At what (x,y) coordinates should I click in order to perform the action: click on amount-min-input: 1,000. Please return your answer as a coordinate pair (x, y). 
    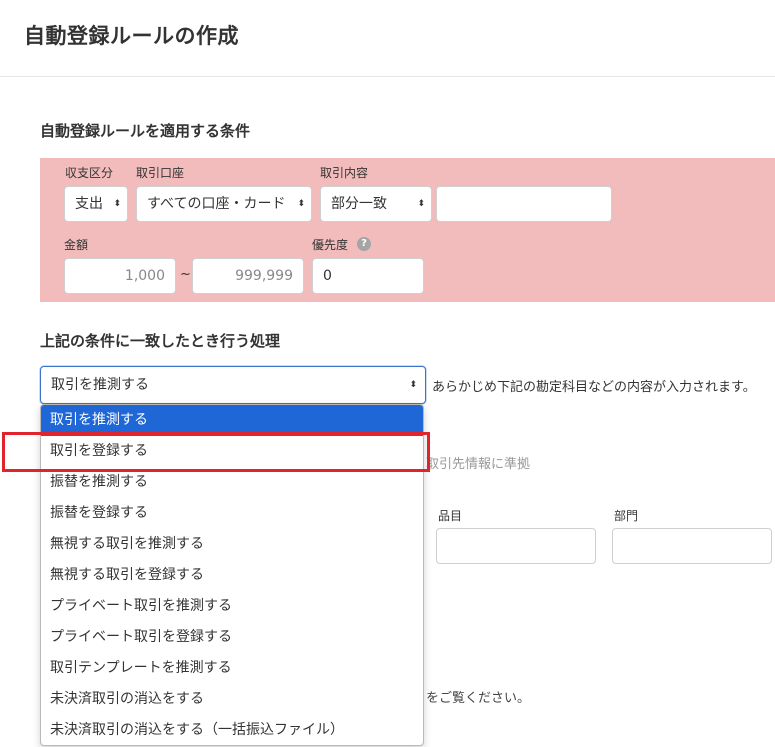
    Looking at the image, I should click on (120, 276).